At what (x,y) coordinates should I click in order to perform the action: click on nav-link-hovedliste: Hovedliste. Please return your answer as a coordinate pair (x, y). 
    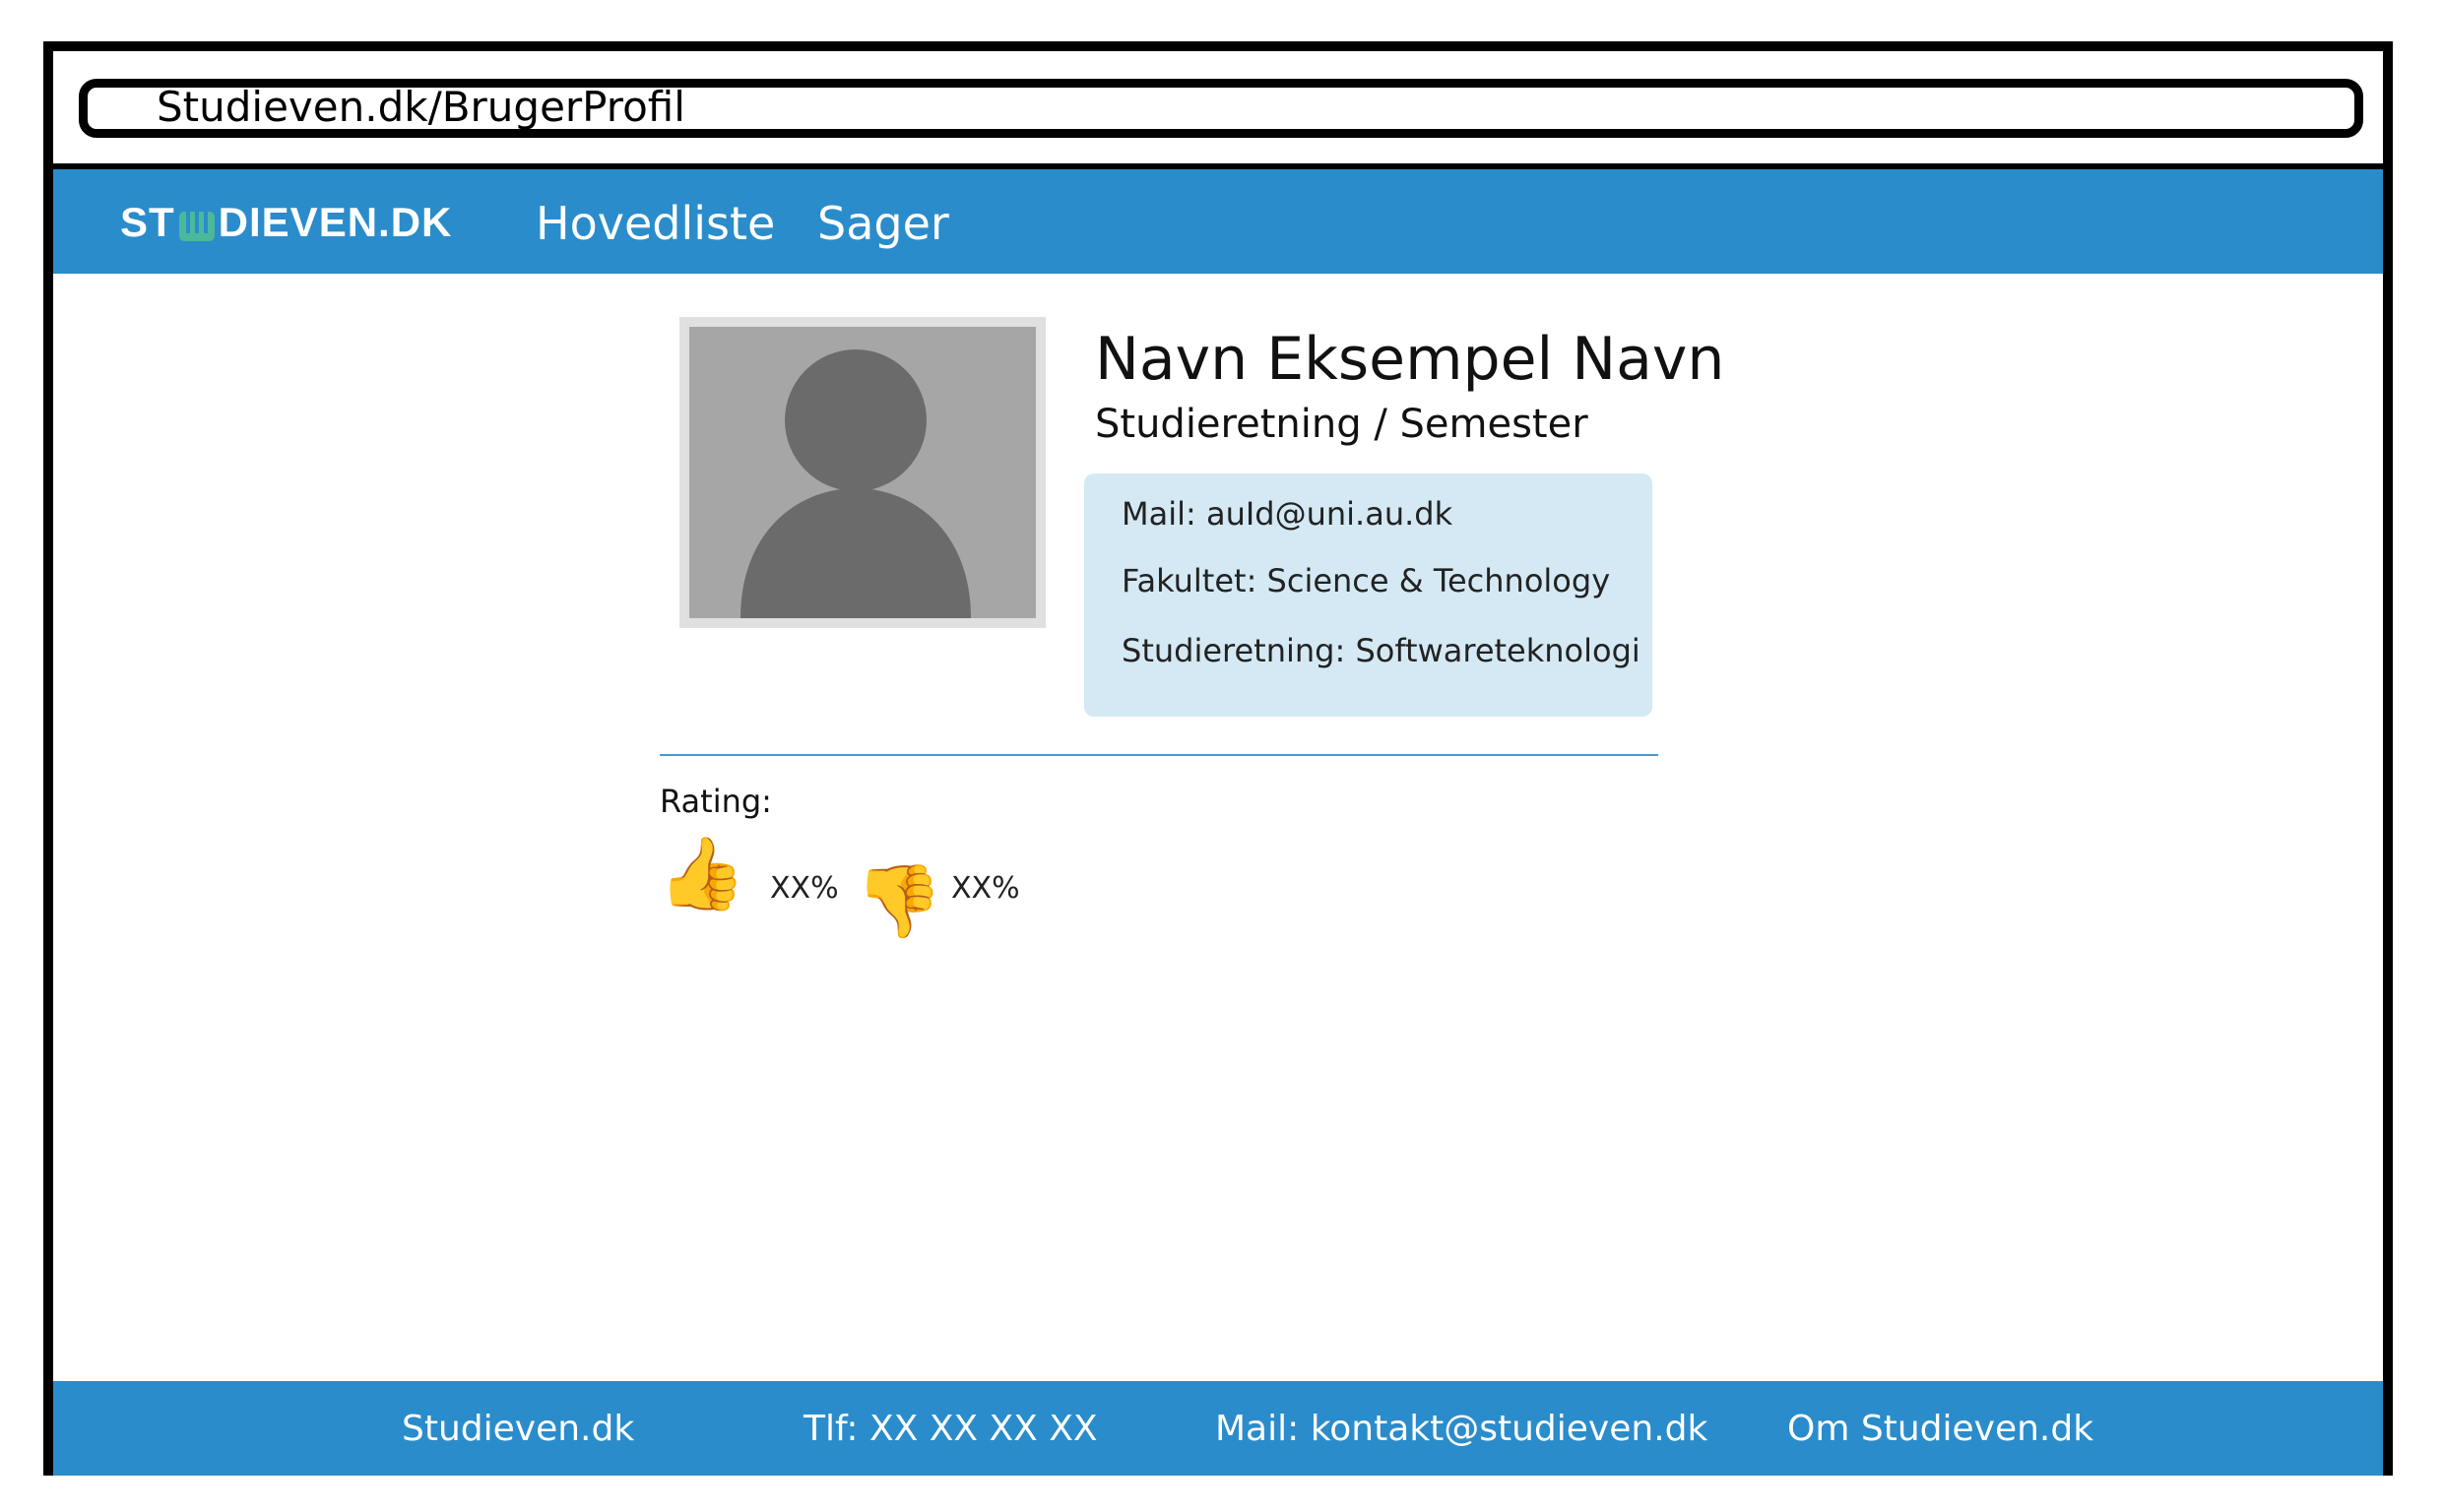
    Looking at the image, I should click on (655, 223).